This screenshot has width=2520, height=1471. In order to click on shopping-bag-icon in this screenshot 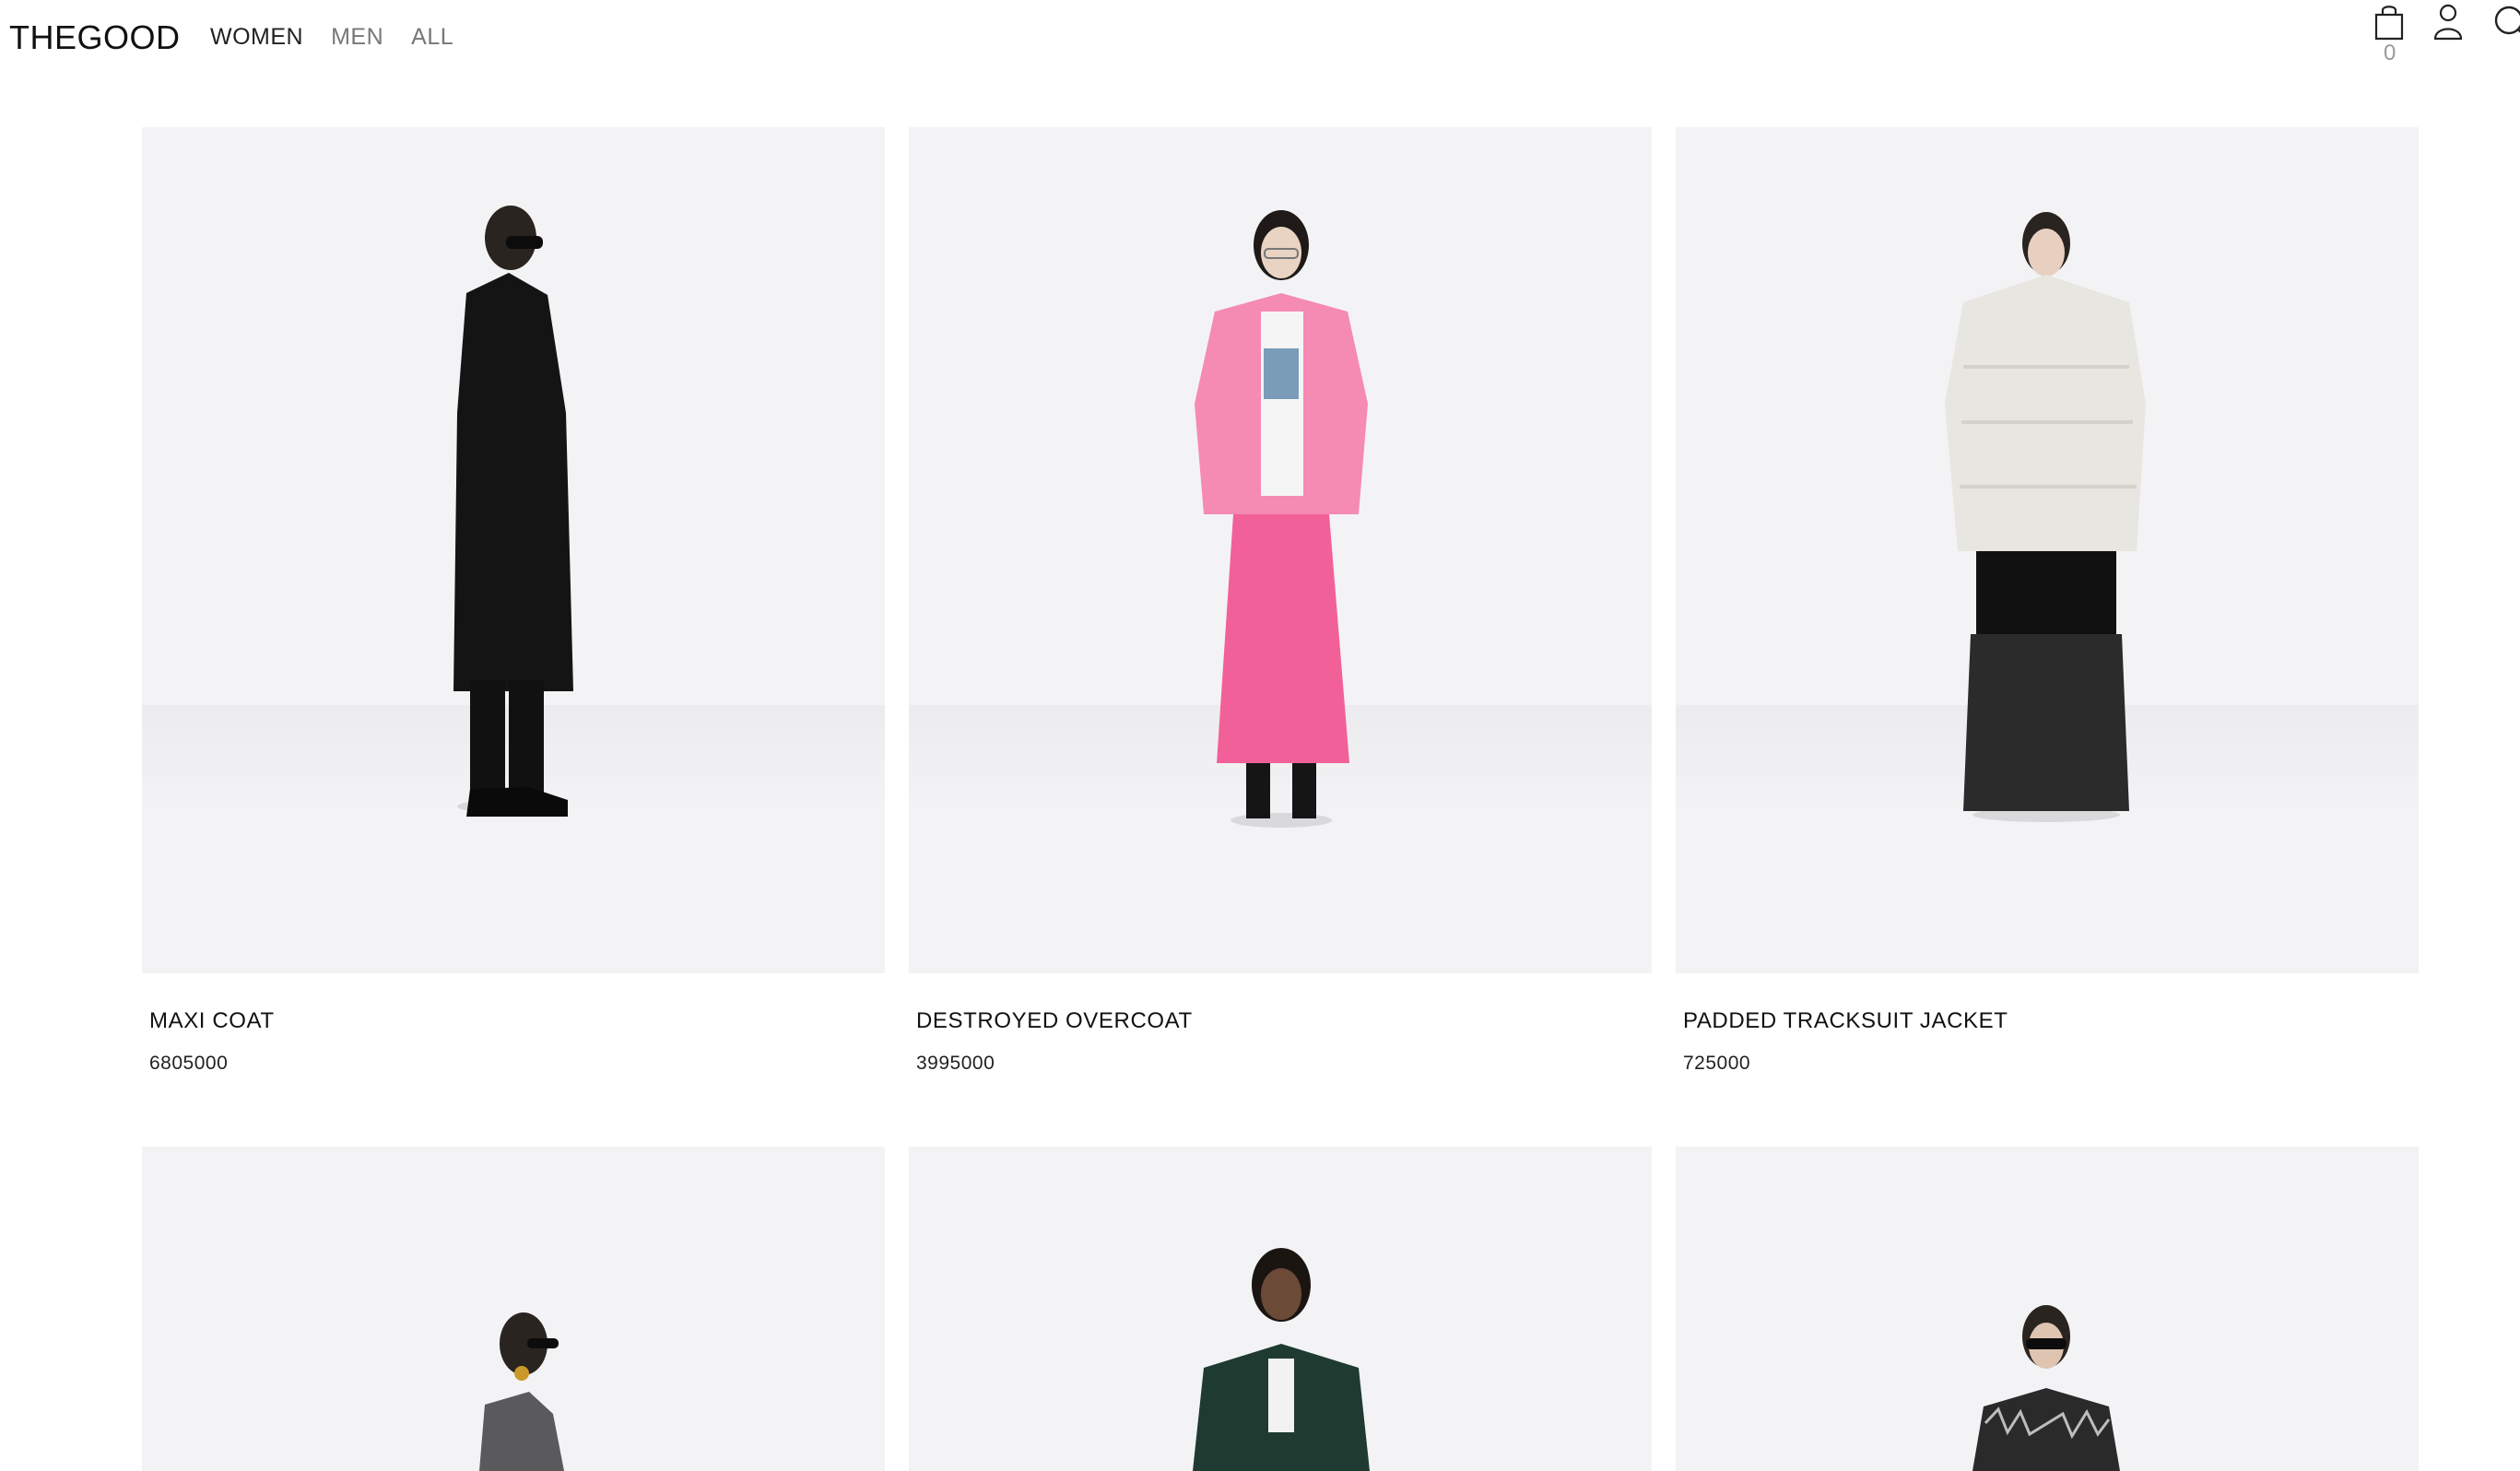, I will do `click(2389, 23)`.